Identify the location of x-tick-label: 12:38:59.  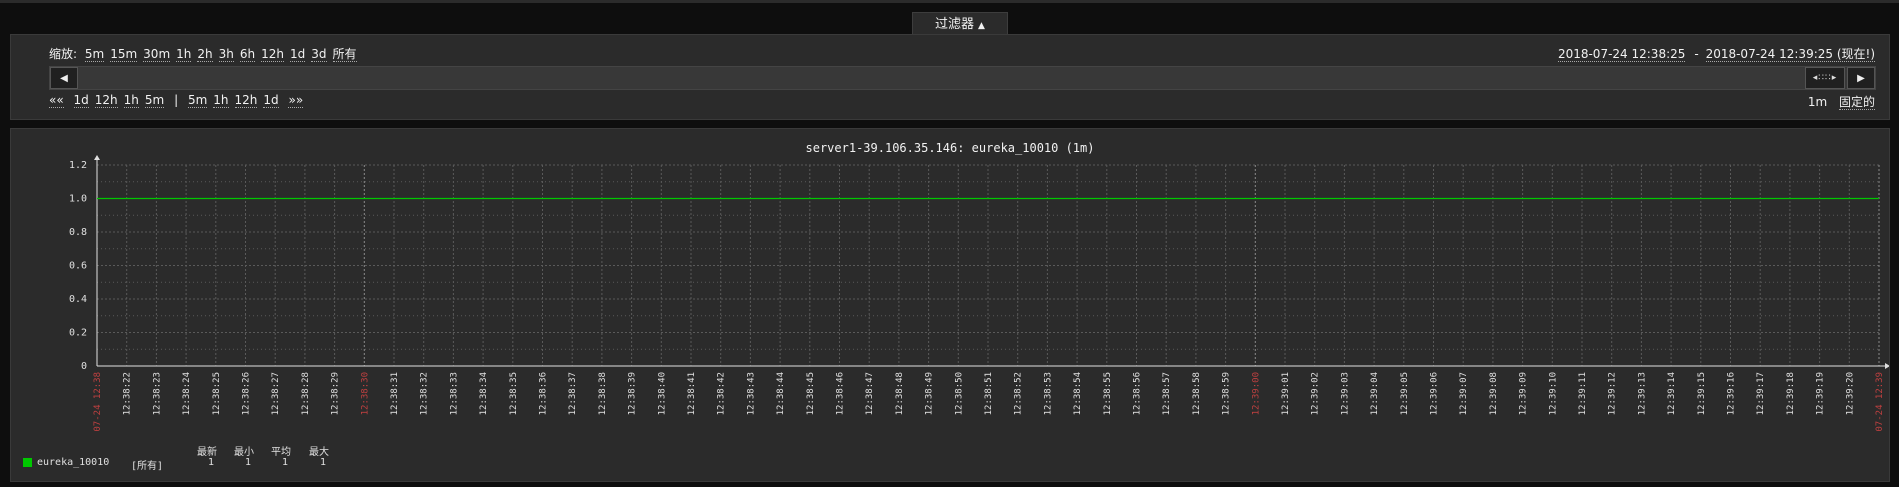
(1227, 393).